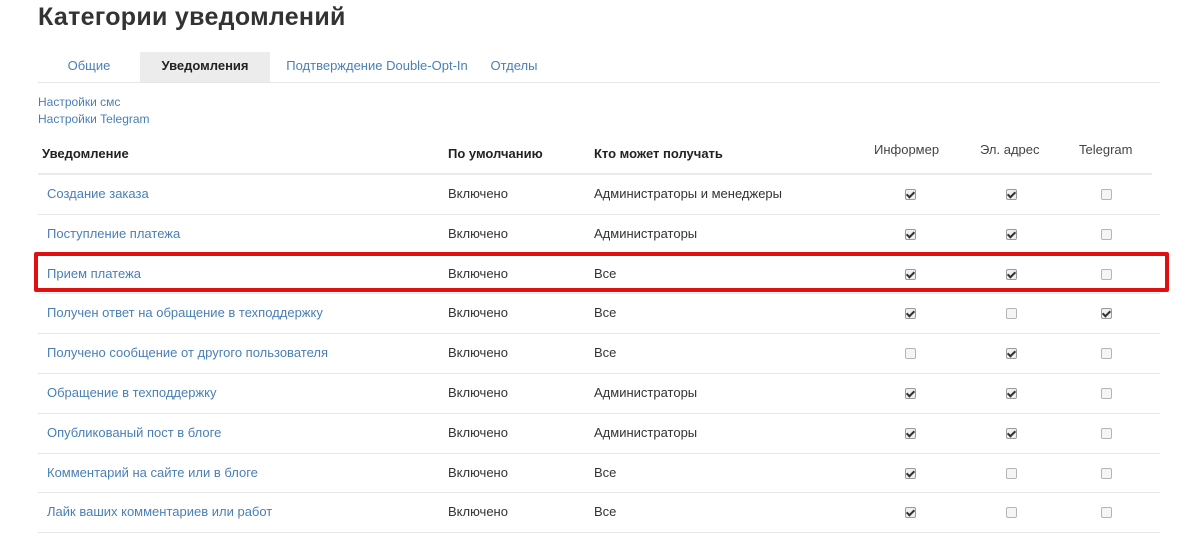  I want to click on sms-settings-link: Настройки смс, so click(94, 102).